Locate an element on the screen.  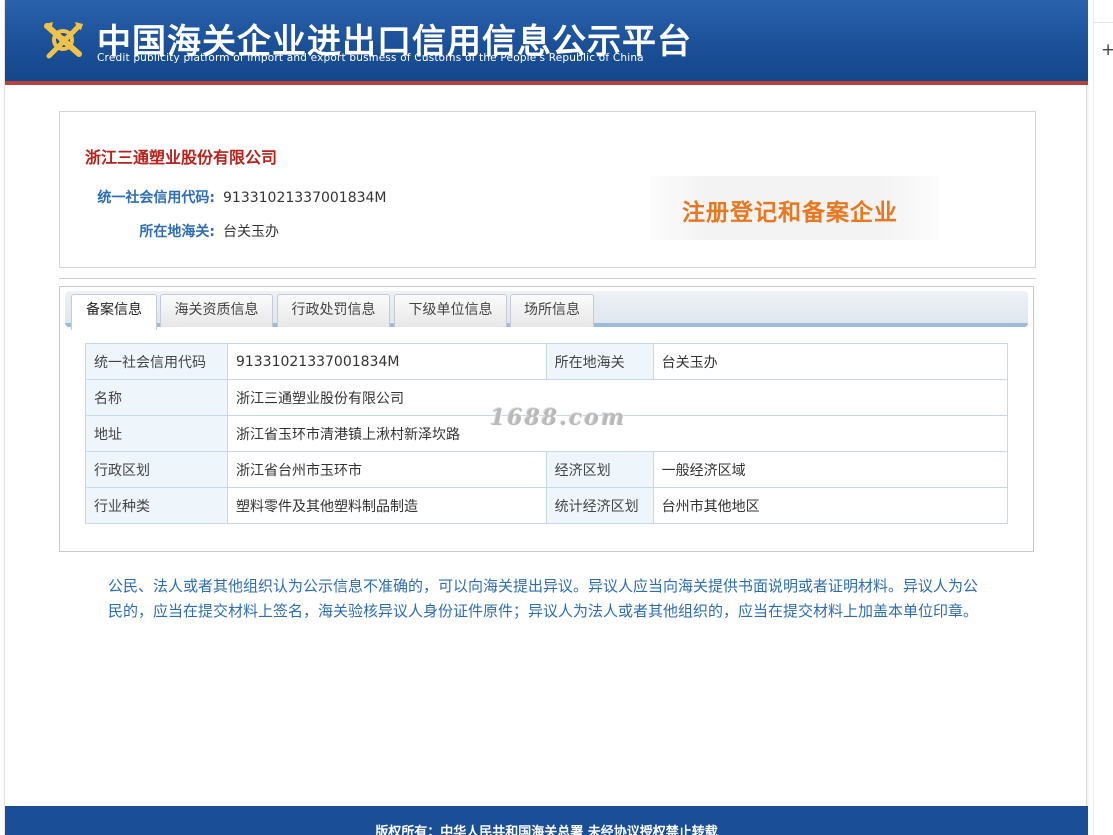
watermark-1688: 1688.com is located at coordinates (558, 418).